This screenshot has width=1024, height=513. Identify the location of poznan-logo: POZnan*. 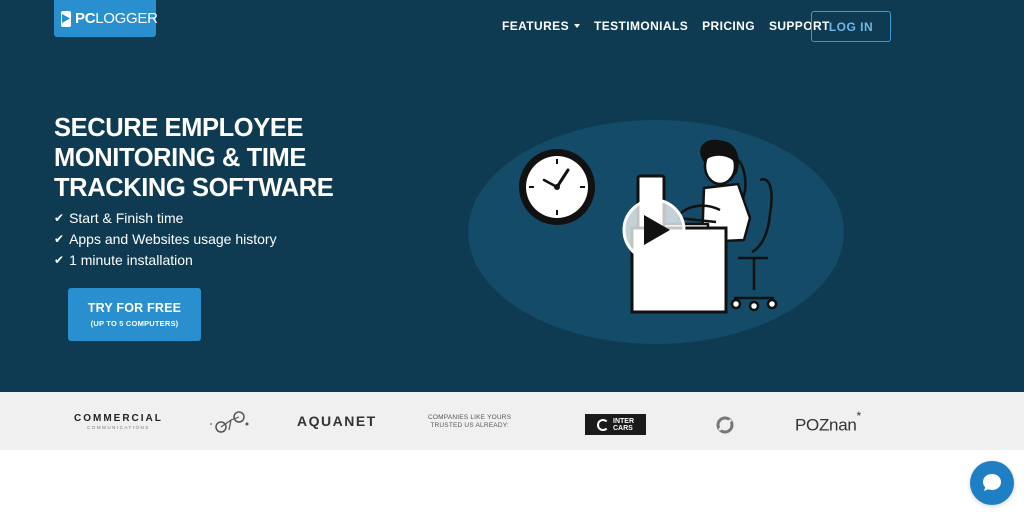
(828, 422).